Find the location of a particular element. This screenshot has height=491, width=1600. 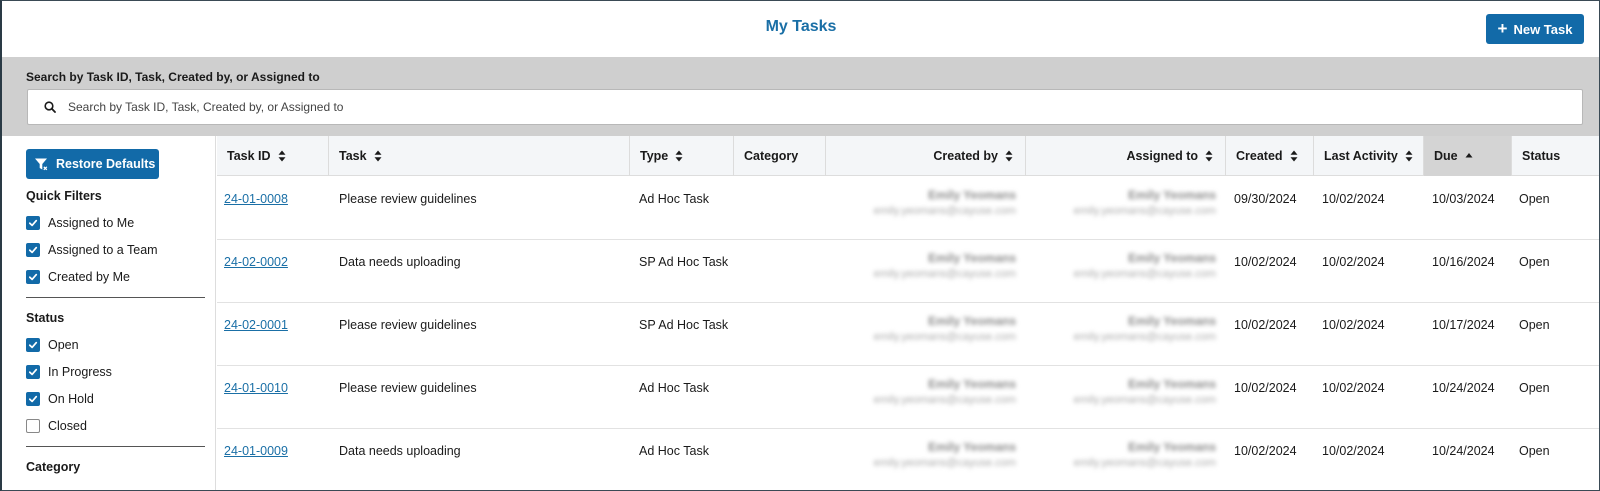

filter-option: In Progress is located at coordinates (69, 372).